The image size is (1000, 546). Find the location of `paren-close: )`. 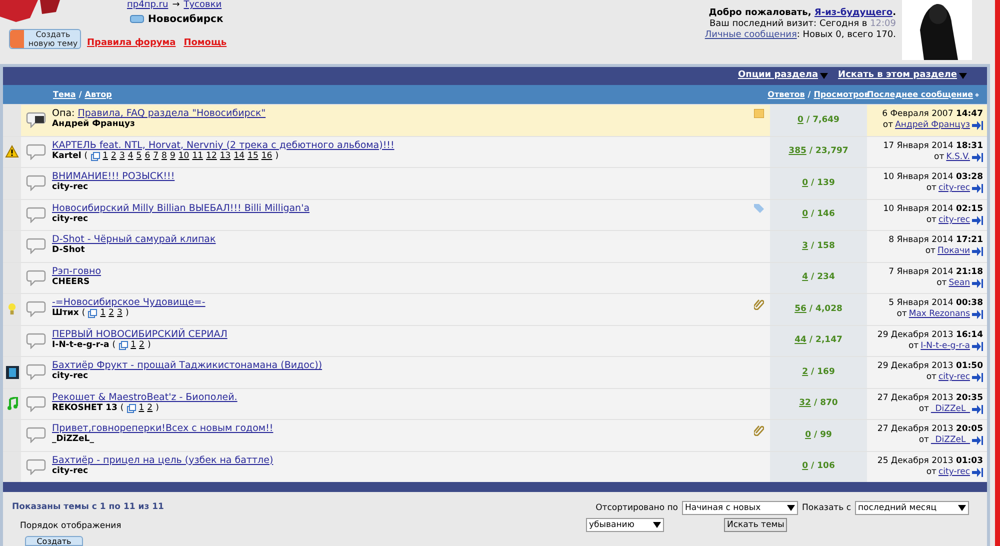

paren-close: ) is located at coordinates (157, 408).